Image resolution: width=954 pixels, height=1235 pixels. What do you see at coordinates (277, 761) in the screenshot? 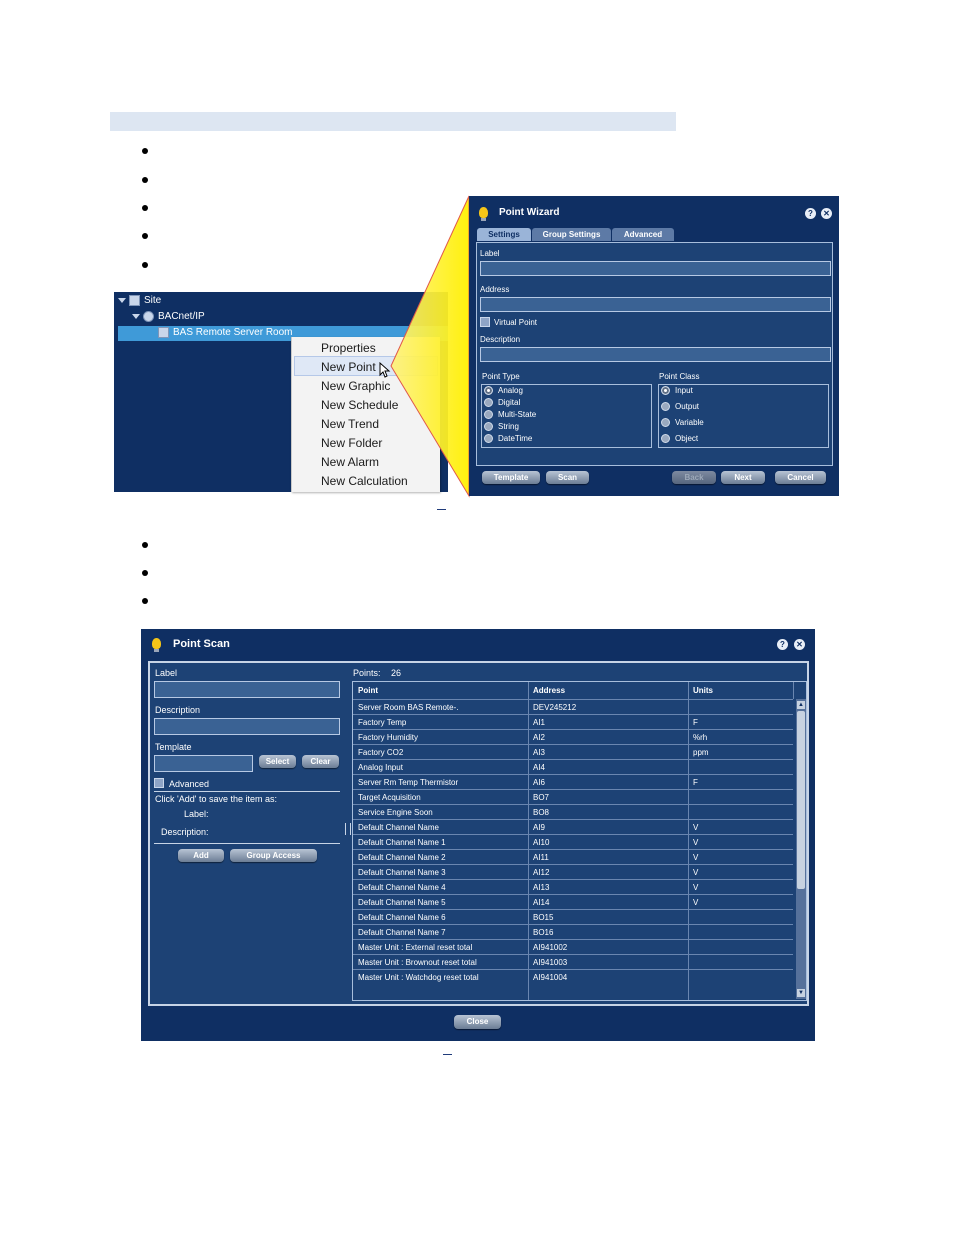
I see `select-button: Select` at bounding box center [277, 761].